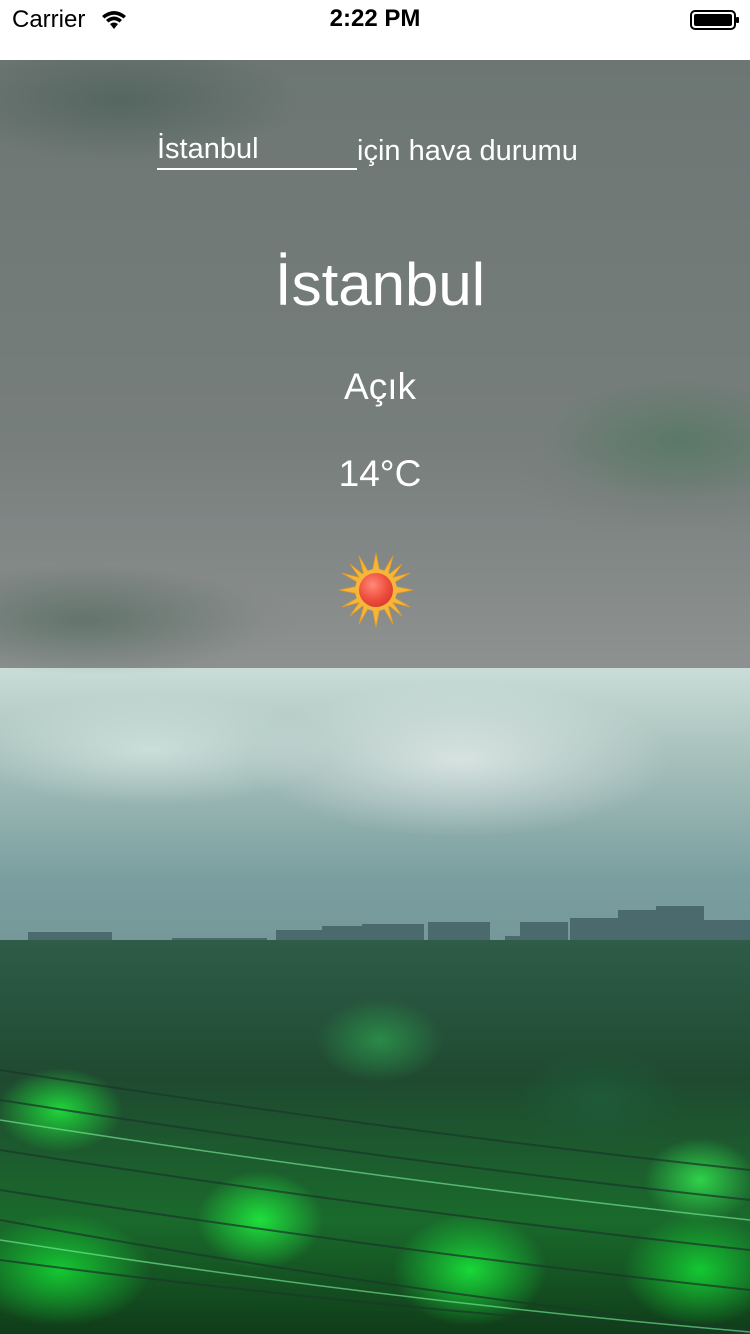 The height and width of the screenshot is (1334, 750). Describe the element at coordinates (376, 590) in the screenshot. I see `sun-icon` at that location.